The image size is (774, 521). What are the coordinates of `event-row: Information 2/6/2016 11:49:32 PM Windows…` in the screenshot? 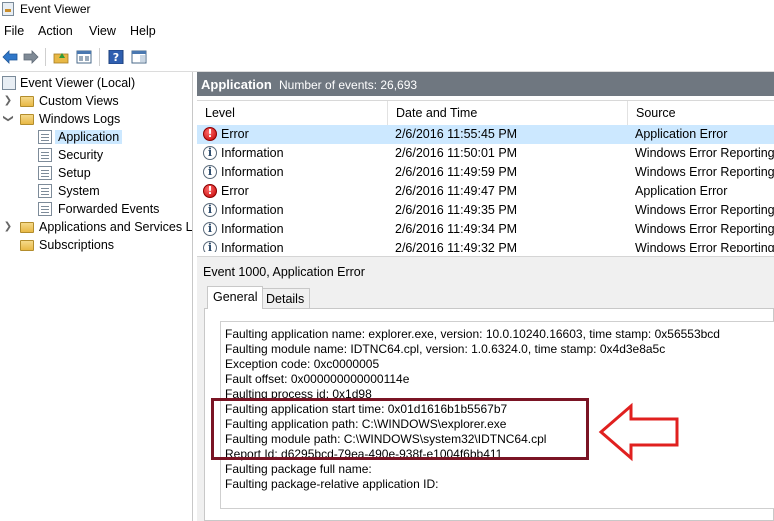 It's located at (485, 245).